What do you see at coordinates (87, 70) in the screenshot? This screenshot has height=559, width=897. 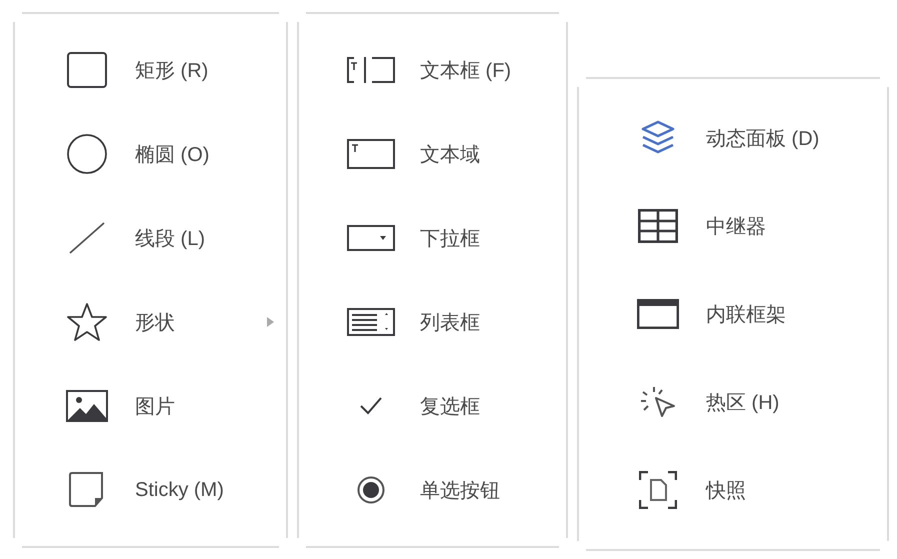 I see `rectangle-icon` at bounding box center [87, 70].